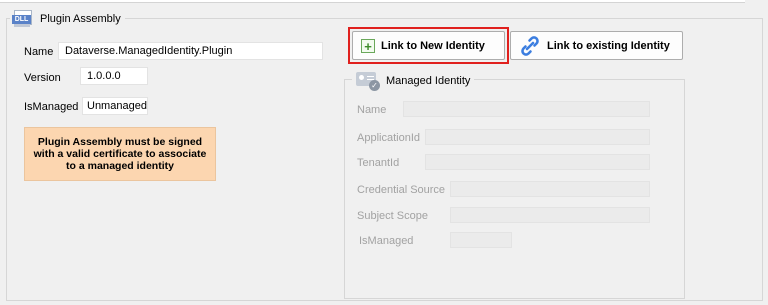 The width and height of the screenshot is (768, 305). I want to click on identity-card-icon: ✓, so click(369, 81).